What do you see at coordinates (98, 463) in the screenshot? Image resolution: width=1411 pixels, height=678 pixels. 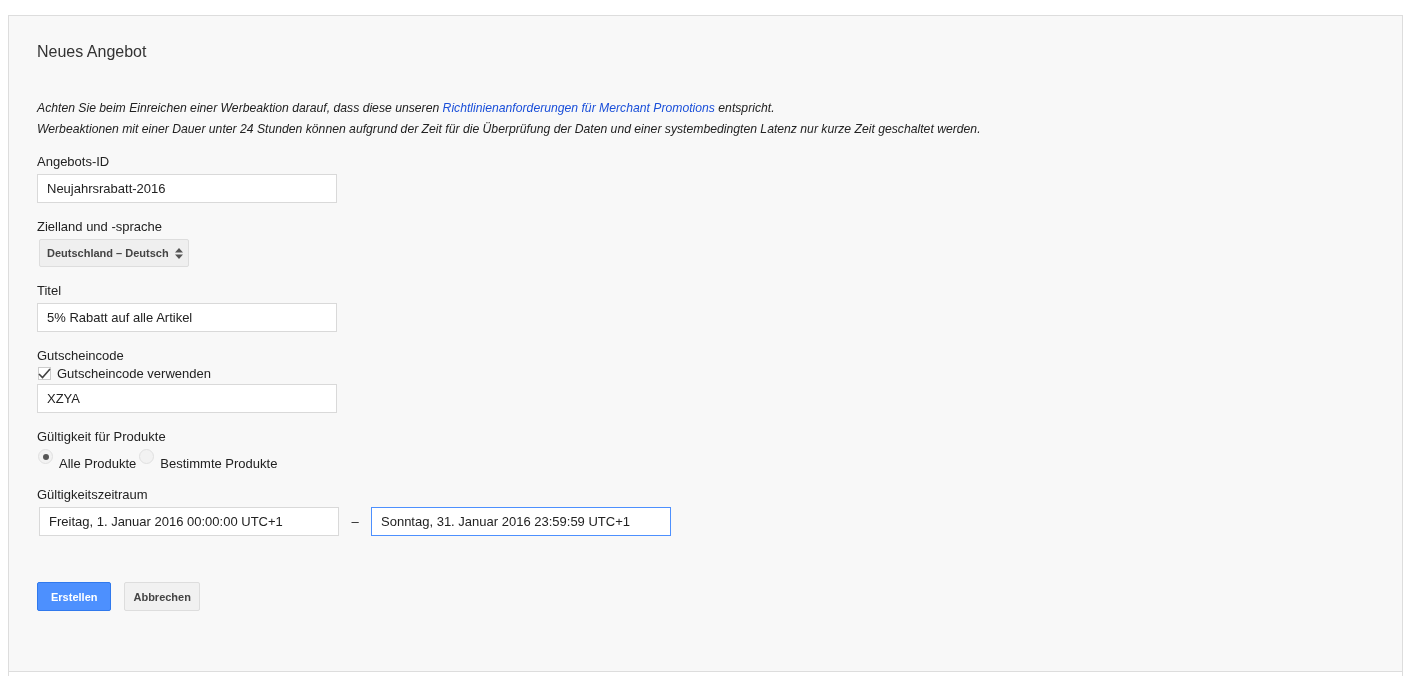 I see `radio-label: Alle Produkte` at bounding box center [98, 463].